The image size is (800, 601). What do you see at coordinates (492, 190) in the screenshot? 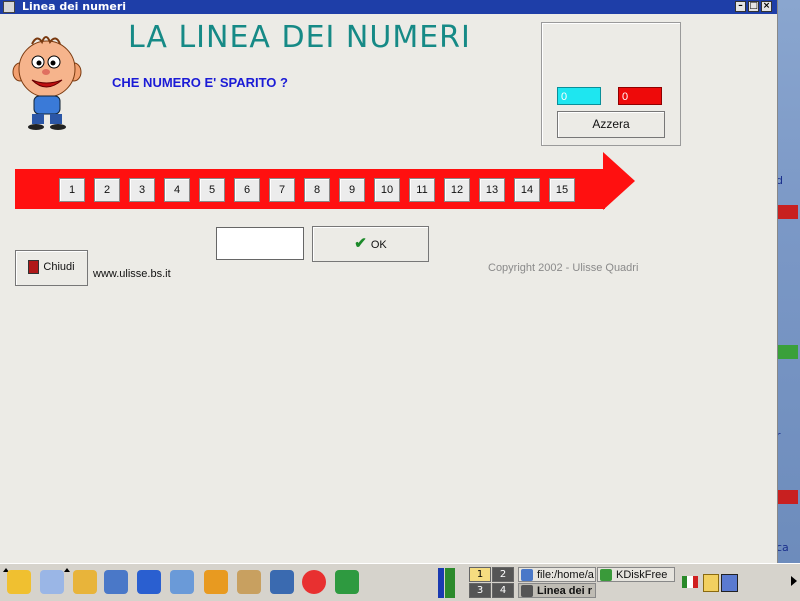
I see `number-button: 13` at bounding box center [492, 190].